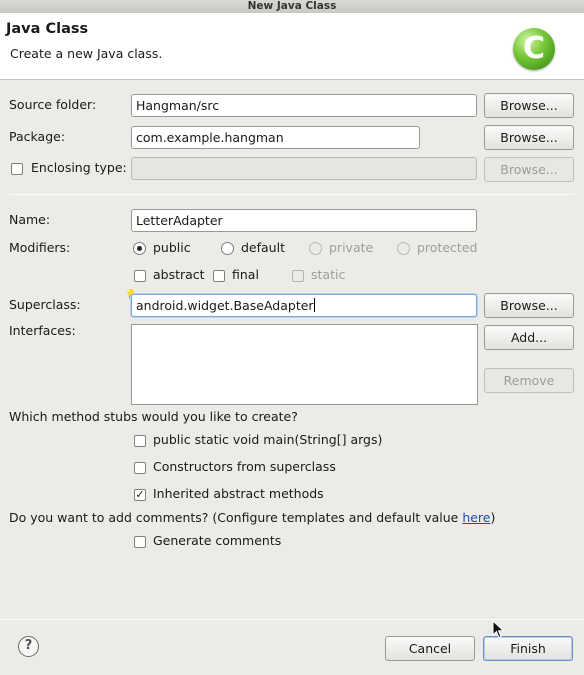 The image size is (584, 675). I want to click on private-radio, so click(315, 248).